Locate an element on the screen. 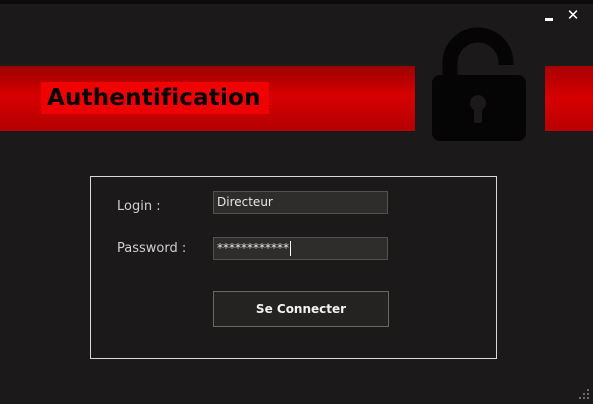 The image size is (593, 404). login-value: Directeur is located at coordinates (245, 202).